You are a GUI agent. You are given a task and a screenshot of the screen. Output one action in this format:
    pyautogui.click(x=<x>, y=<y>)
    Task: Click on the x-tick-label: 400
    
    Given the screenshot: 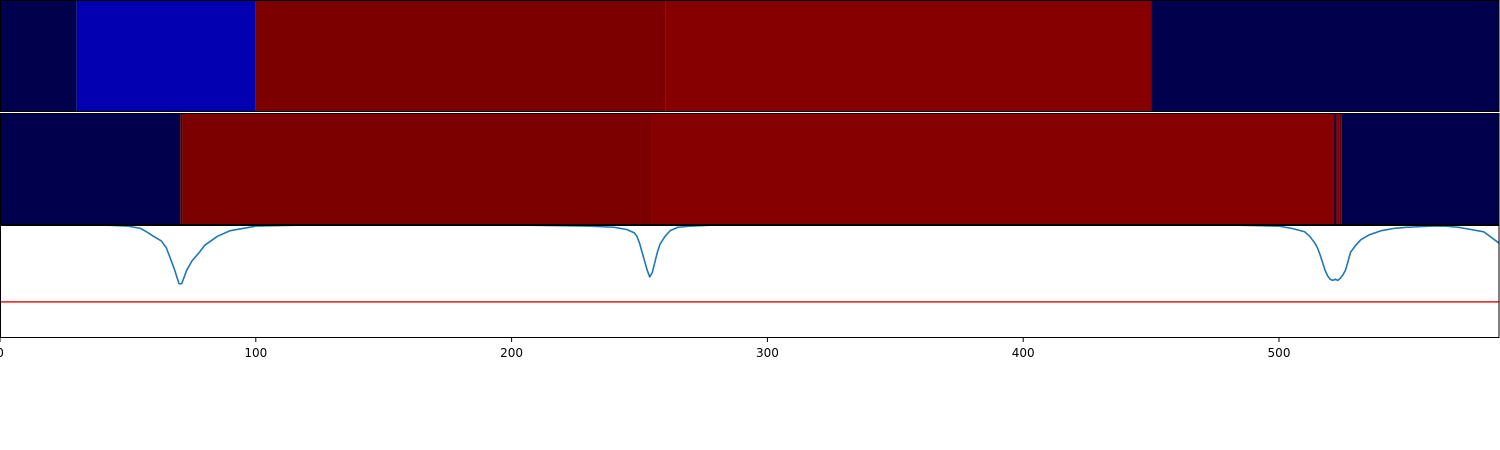 What is the action you would take?
    pyautogui.click(x=1023, y=353)
    